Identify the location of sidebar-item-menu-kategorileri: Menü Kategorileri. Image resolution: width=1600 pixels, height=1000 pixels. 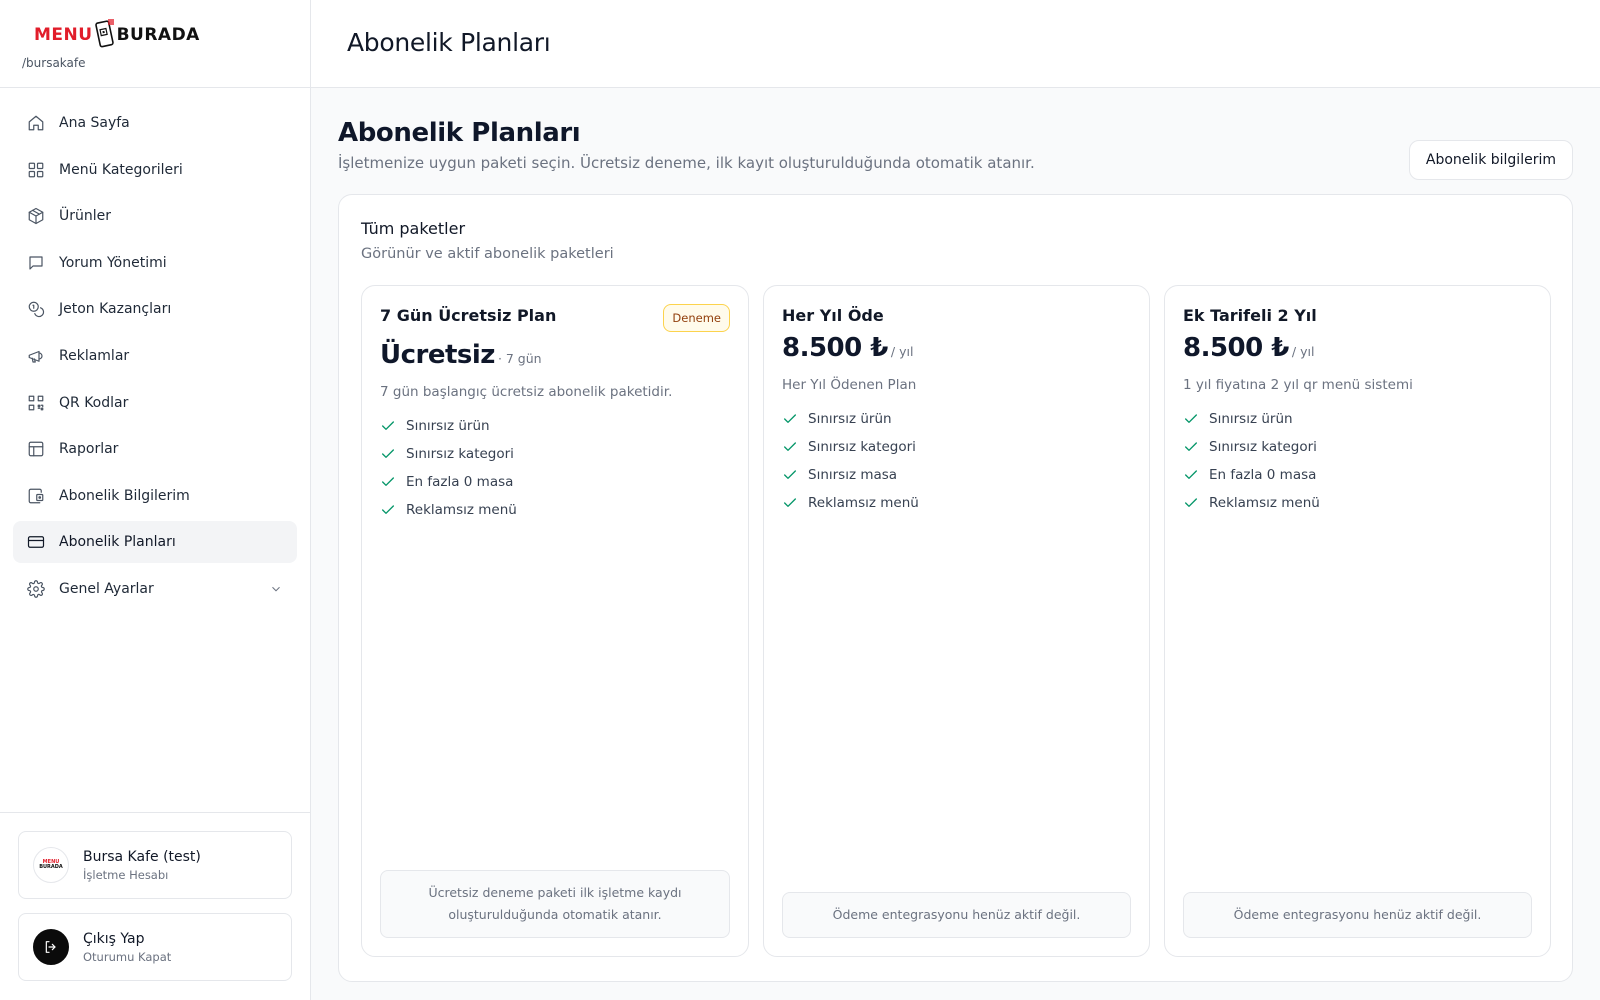
(155, 170).